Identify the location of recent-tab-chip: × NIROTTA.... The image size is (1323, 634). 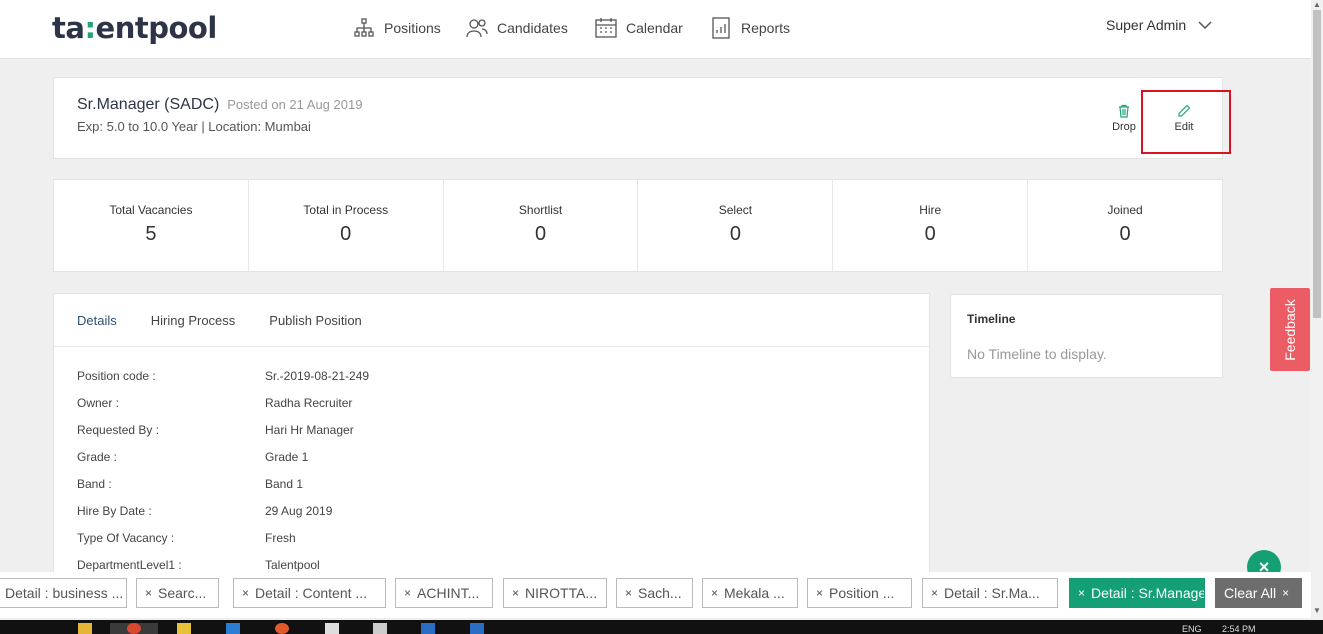
(555, 593).